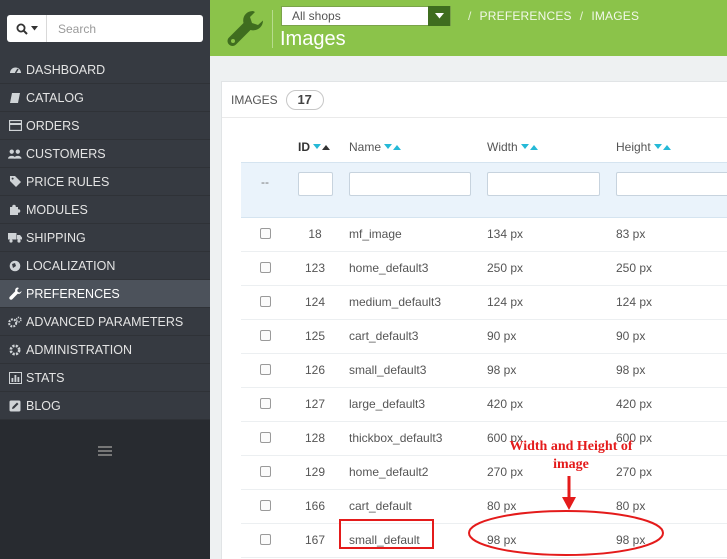  What do you see at coordinates (631, 506) in the screenshot?
I see `cell-height: 80 px` at bounding box center [631, 506].